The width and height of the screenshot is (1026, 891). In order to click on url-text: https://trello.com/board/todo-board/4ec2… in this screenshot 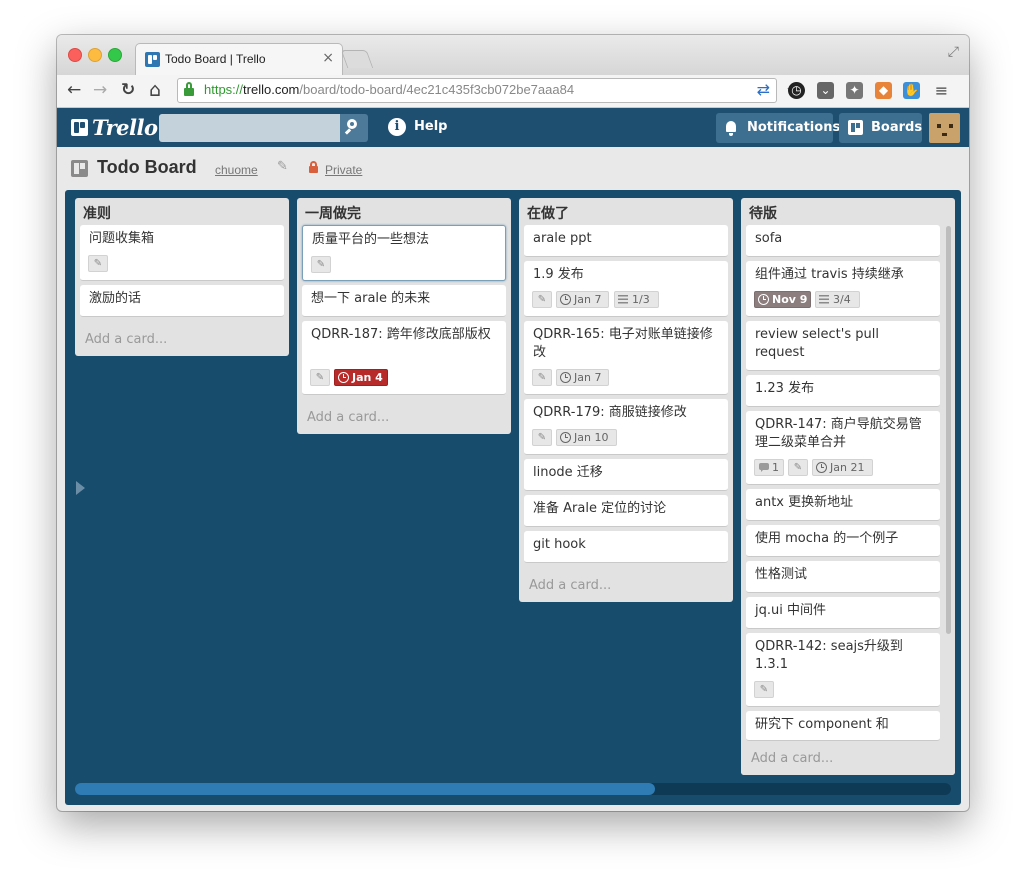, I will do `click(389, 89)`.